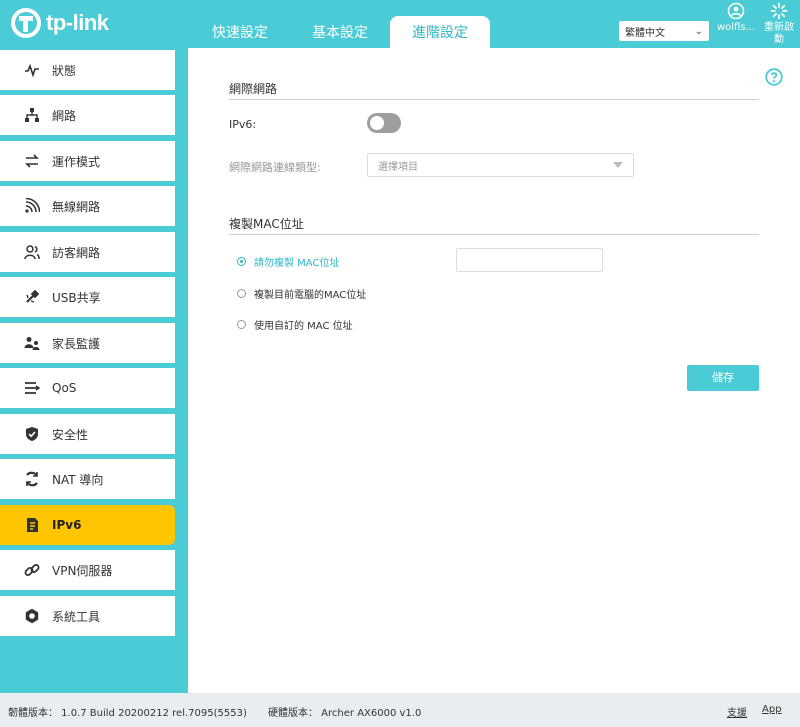 The height and width of the screenshot is (727, 800). Describe the element at coordinates (32, 70) in the screenshot. I see `status-pulse-icon` at that location.